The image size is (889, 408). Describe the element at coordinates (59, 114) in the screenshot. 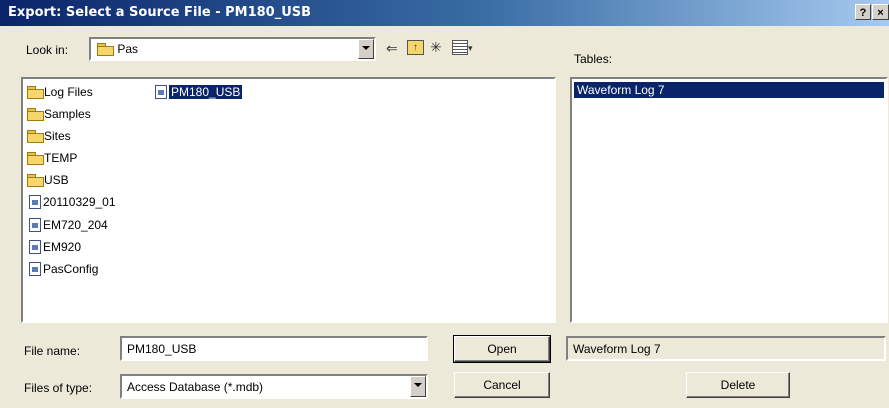

I see `list-item: Samples` at that location.